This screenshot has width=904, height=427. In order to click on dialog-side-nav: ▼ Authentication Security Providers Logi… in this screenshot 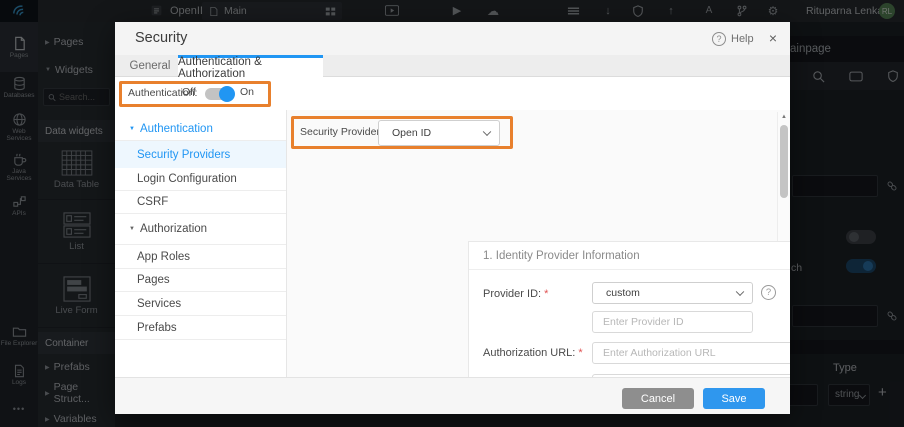, I will do `click(201, 243)`.